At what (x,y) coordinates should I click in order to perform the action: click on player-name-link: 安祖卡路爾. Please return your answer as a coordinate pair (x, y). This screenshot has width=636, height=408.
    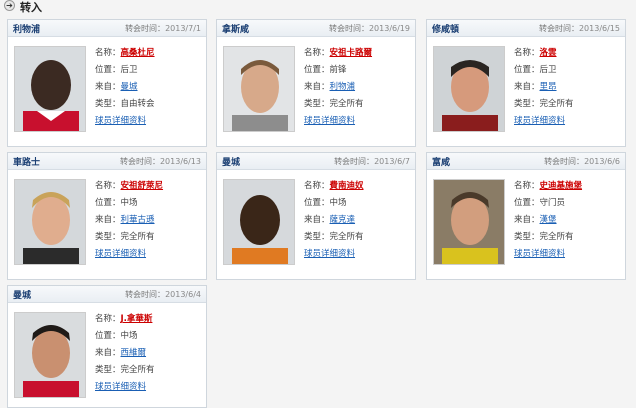
    Looking at the image, I should click on (351, 53).